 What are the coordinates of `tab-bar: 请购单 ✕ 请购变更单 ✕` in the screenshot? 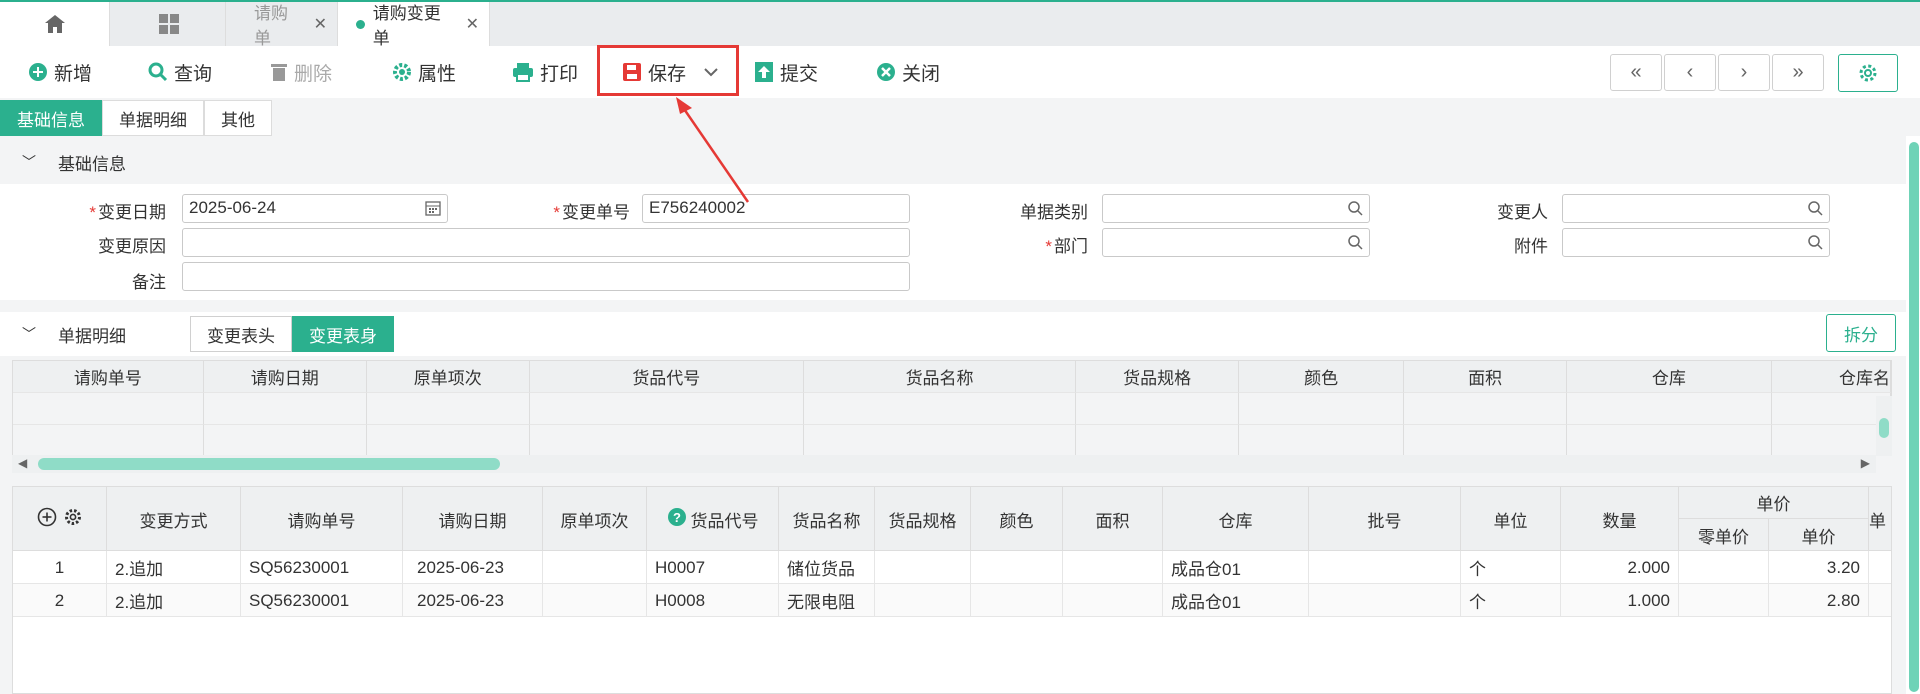 It's located at (960, 24).